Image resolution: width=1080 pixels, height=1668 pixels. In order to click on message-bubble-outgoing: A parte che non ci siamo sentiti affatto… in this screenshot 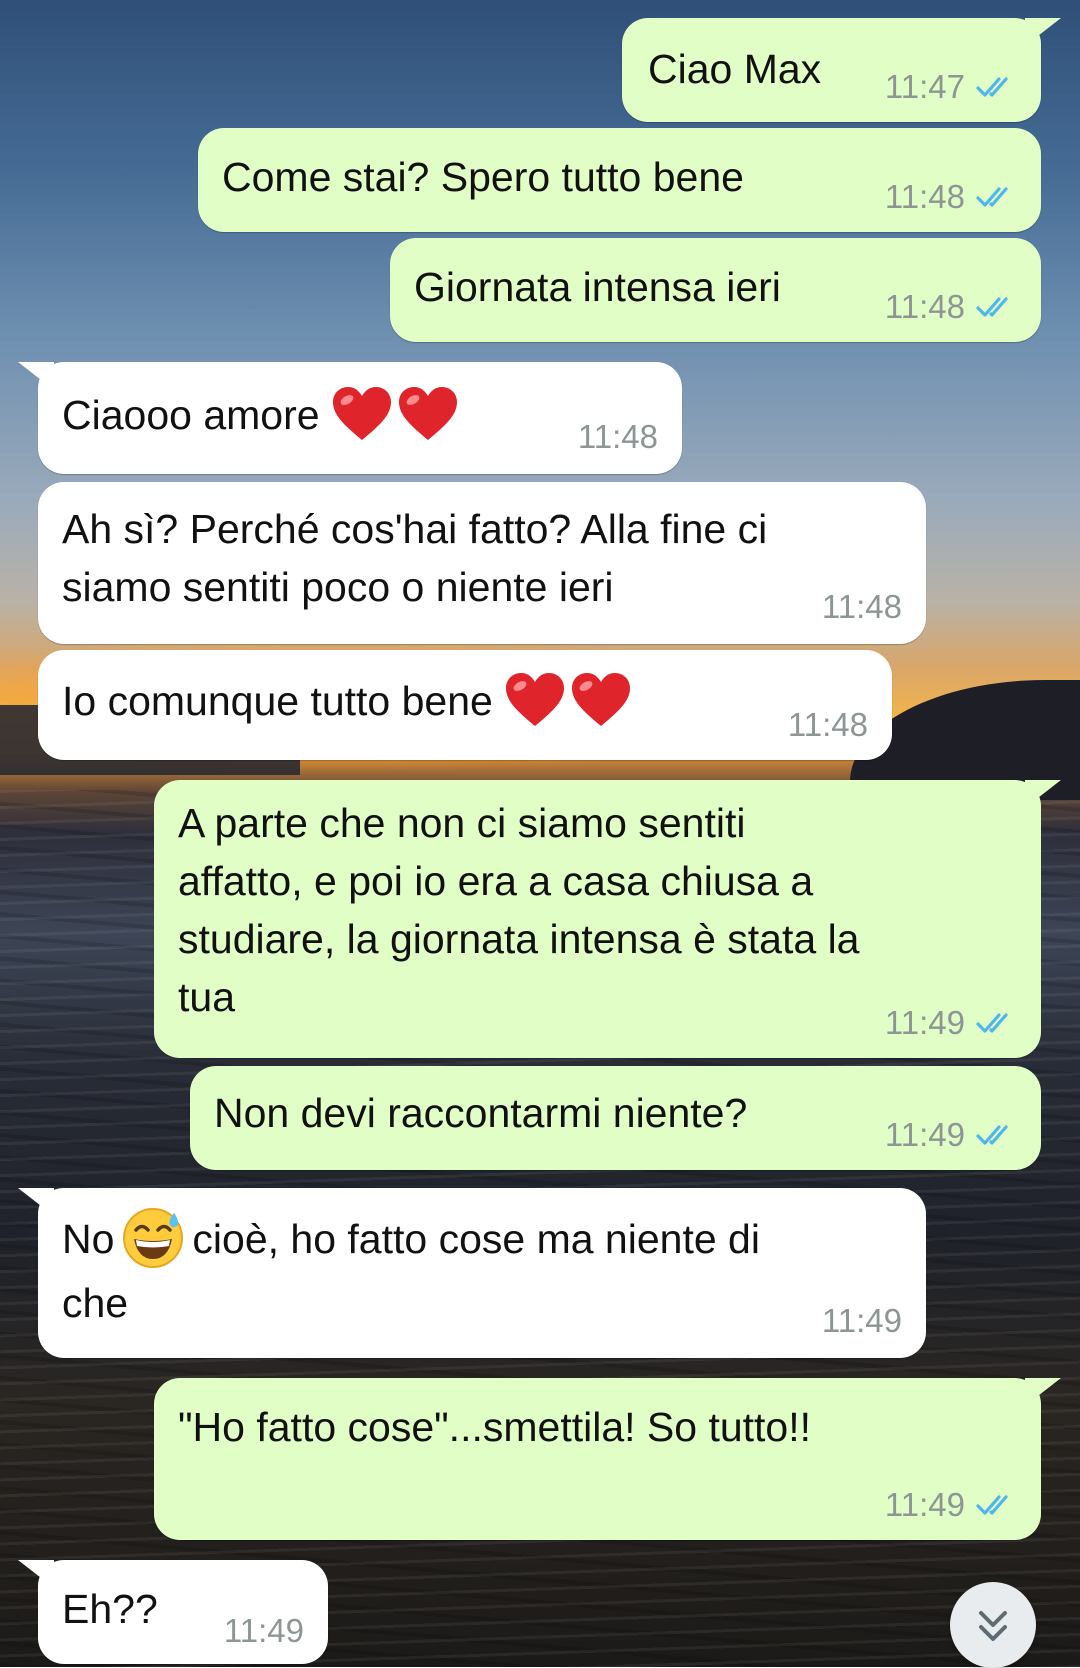, I will do `click(607, 919)`.